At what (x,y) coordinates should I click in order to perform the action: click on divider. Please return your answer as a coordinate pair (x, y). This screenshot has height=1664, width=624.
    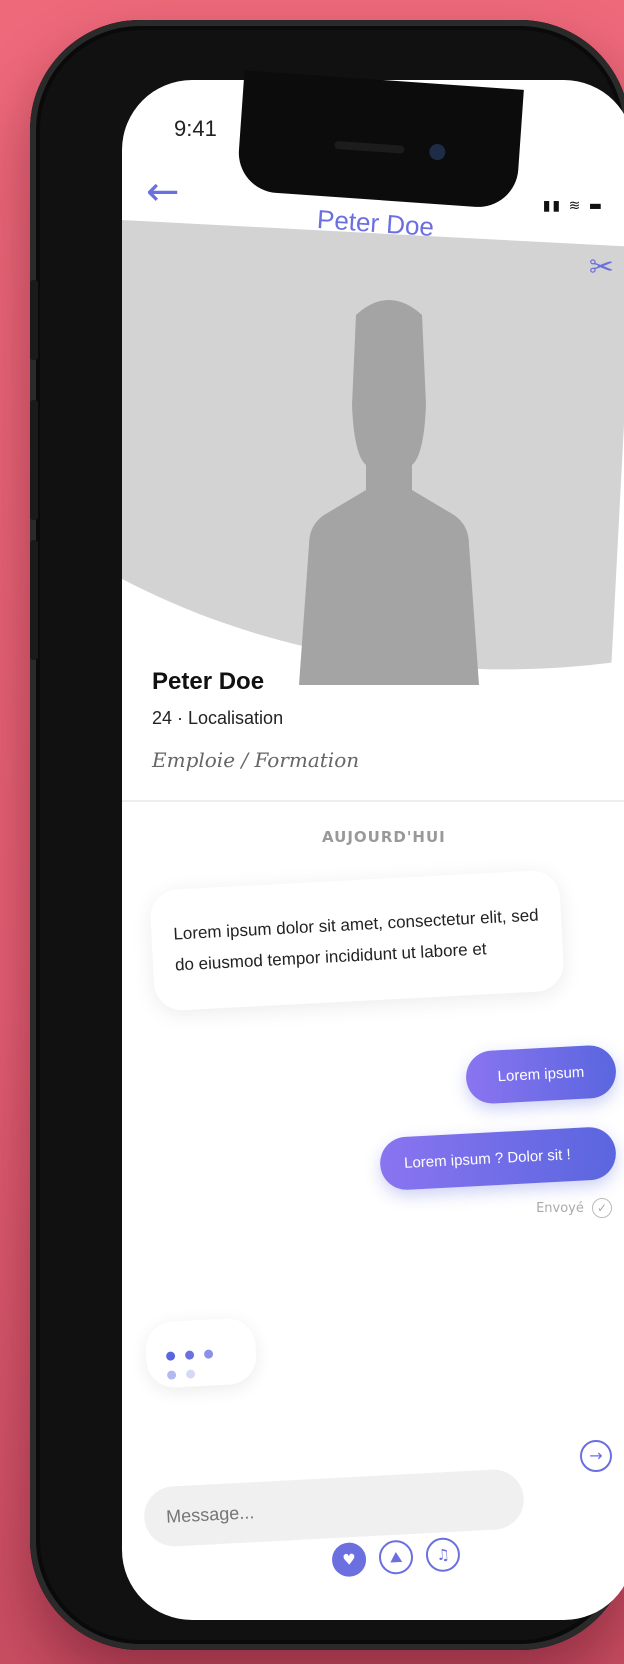
    Looking at the image, I should click on (373, 801).